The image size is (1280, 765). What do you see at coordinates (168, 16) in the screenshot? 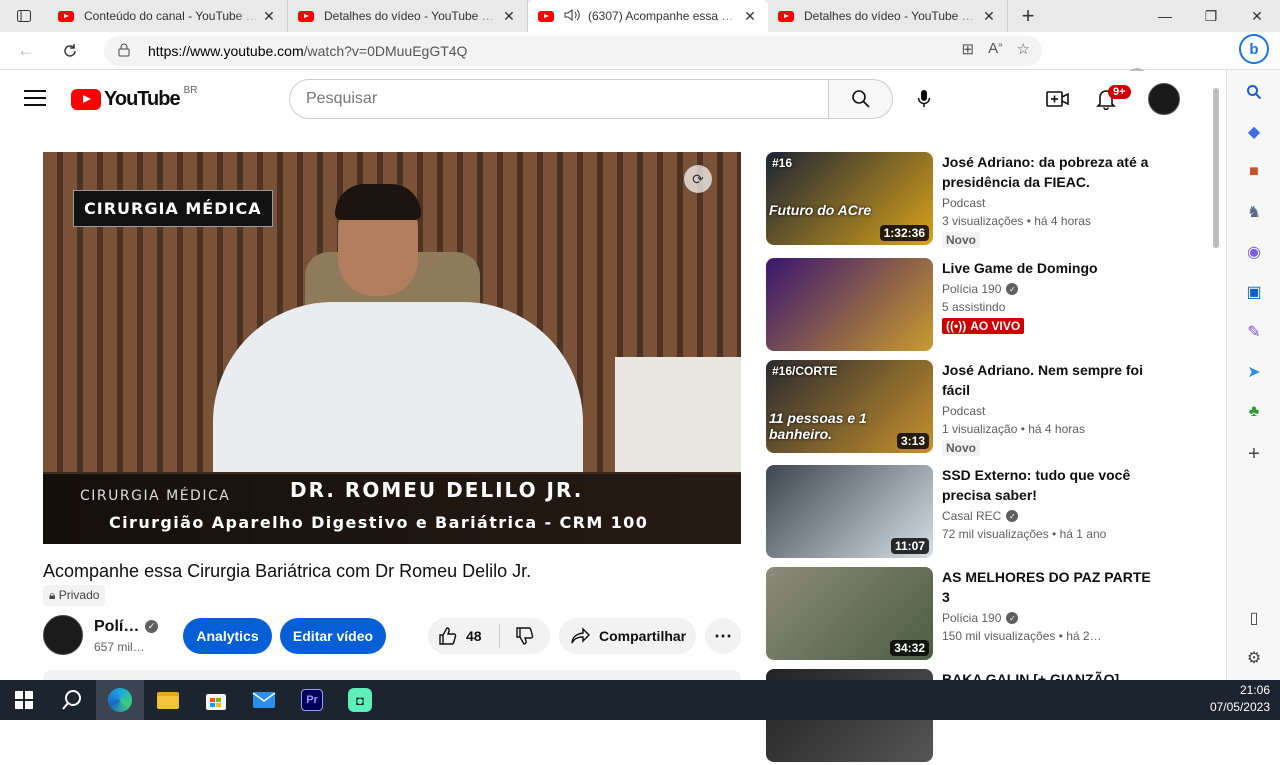
I see `browser-tab-1: Conteúdo do canal - YouTube Studio ✕` at bounding box center [168, 16].